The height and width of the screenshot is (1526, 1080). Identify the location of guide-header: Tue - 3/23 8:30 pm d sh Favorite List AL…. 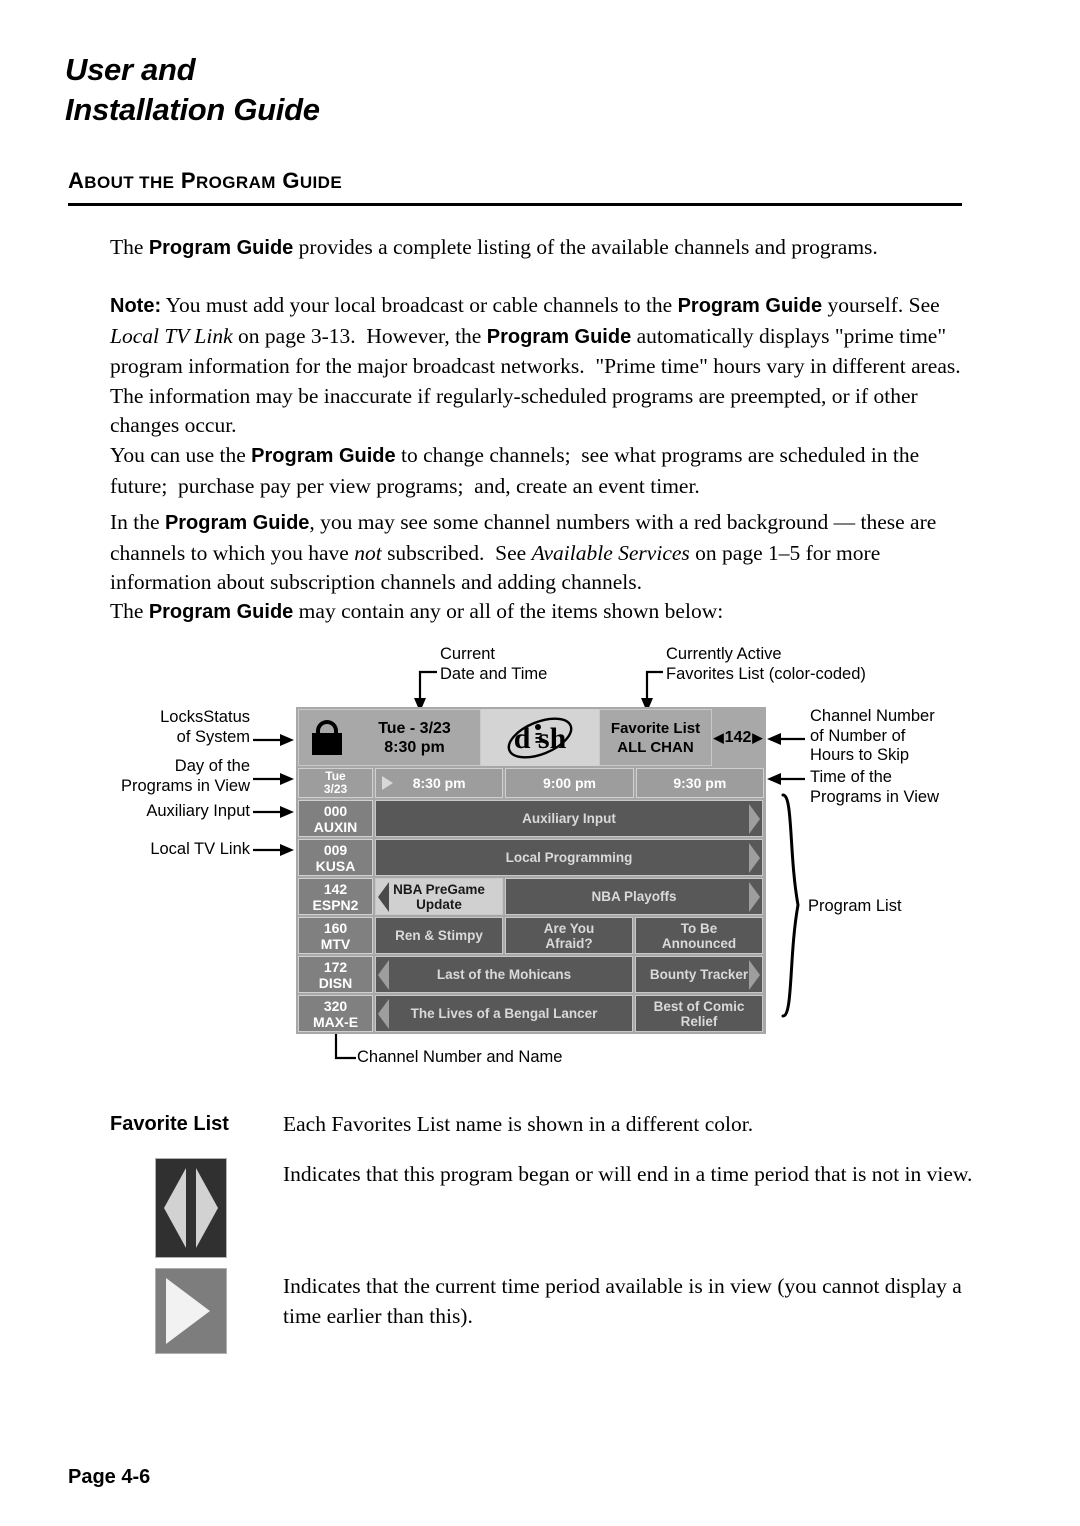
(531, 737).